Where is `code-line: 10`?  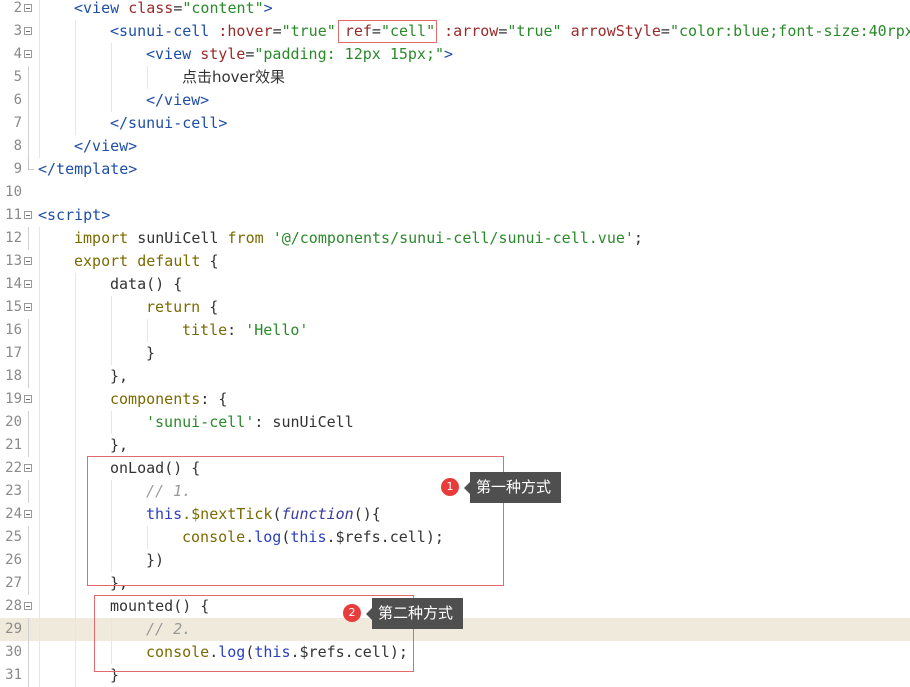
code-line: 10 is located at coordinates (455, 192).